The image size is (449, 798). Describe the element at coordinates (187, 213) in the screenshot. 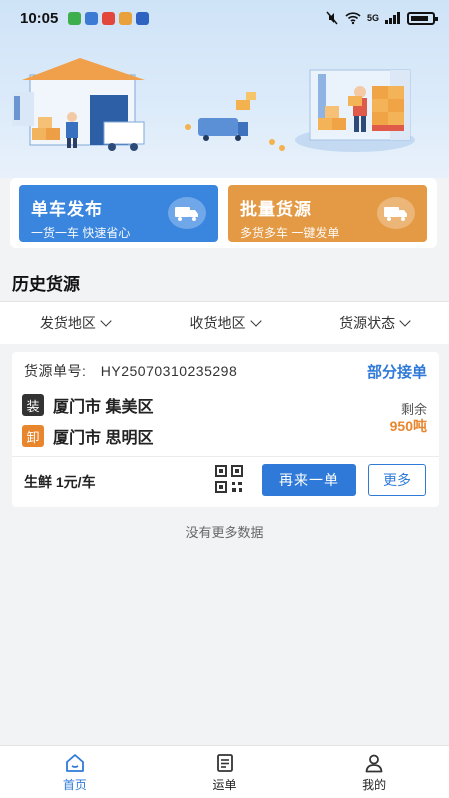

I see `truck-icon` at that location.